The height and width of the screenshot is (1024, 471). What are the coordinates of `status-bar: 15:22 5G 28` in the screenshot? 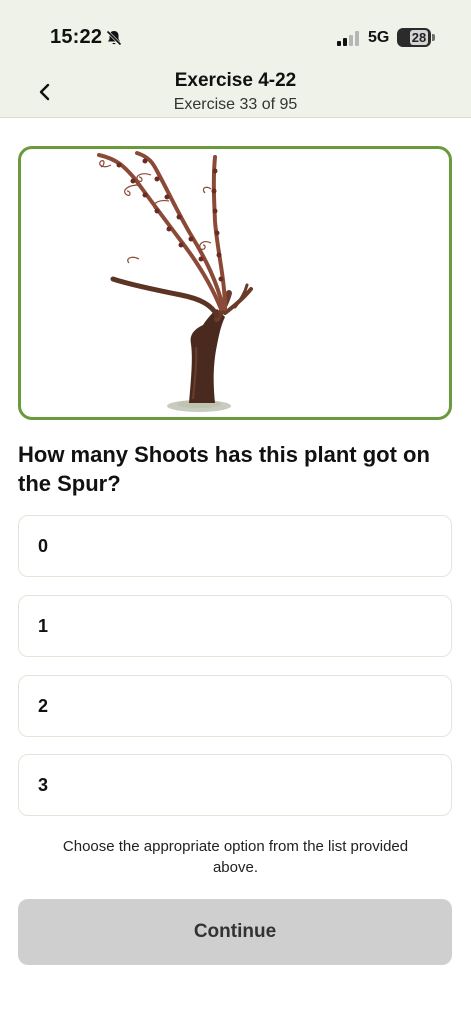 It's located at (235, 31).